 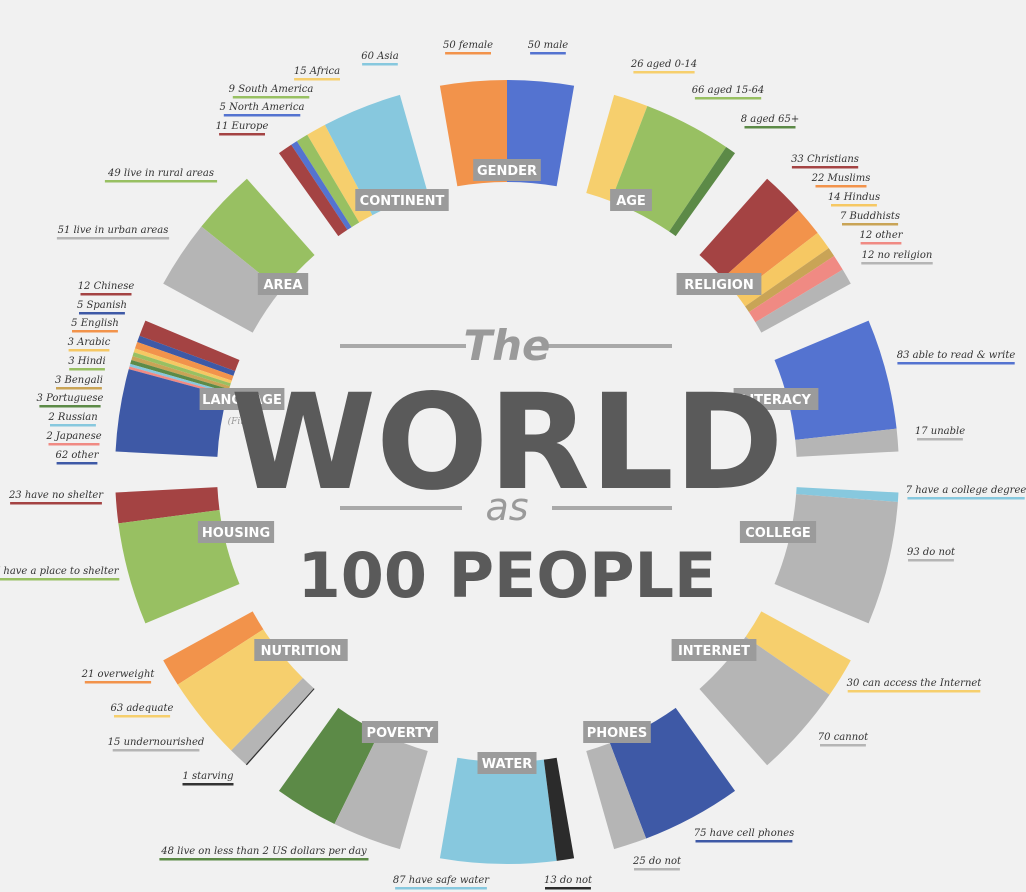 What do you see at coordinates (881, 235) in the screenshot?
I see `label-religion-4: 12 other` at bounding box center [881, 235].